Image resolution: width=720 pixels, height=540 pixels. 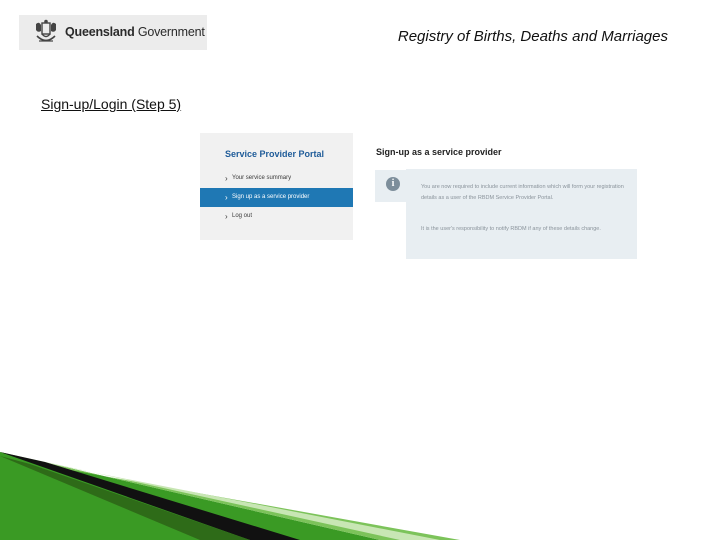 I want to click on menu-item-sign-up: › Sign up as a service provider, so click(x=276, y=197).